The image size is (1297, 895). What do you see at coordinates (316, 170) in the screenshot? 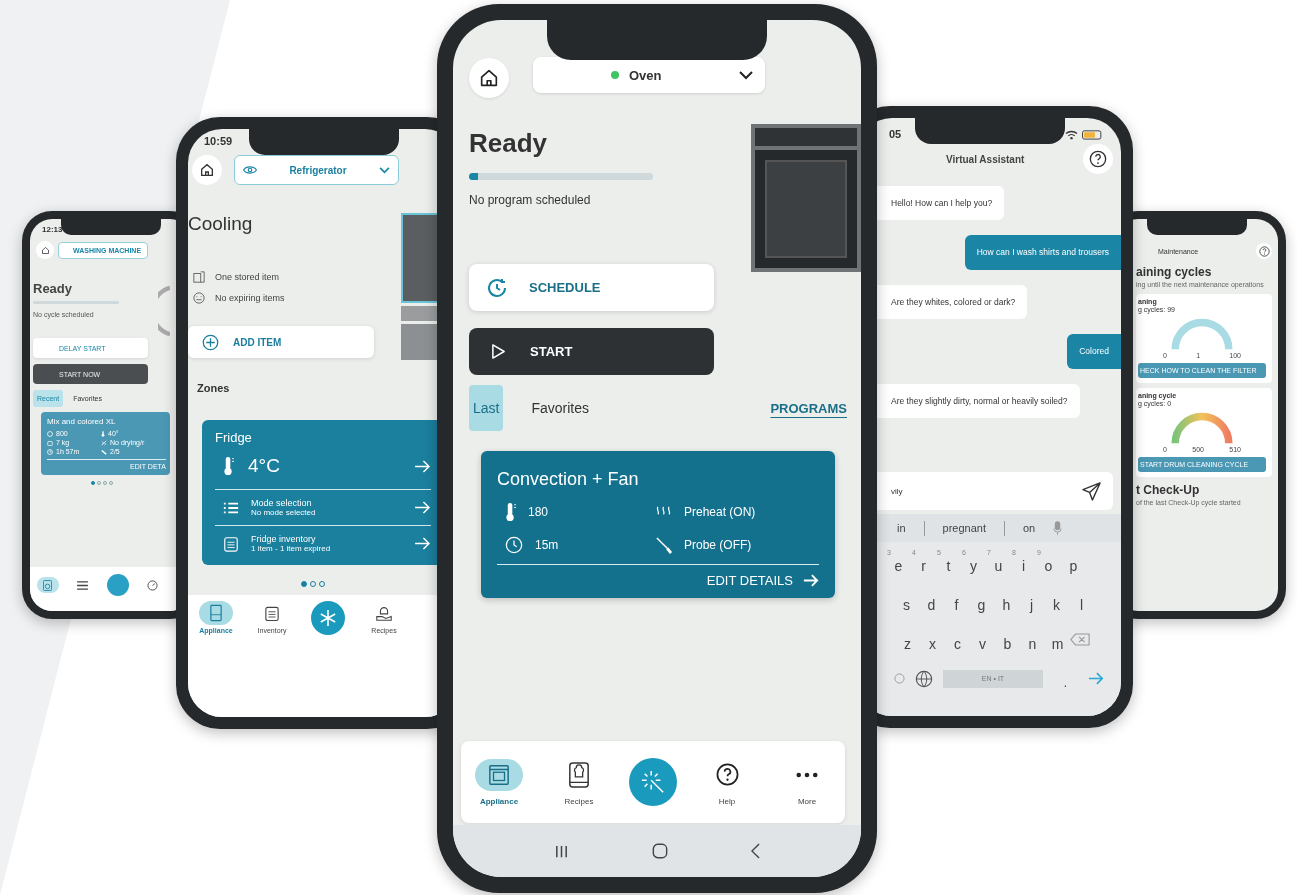
I see `appliance-dropdown: Refrigerator` at bounding box center [316, 170].